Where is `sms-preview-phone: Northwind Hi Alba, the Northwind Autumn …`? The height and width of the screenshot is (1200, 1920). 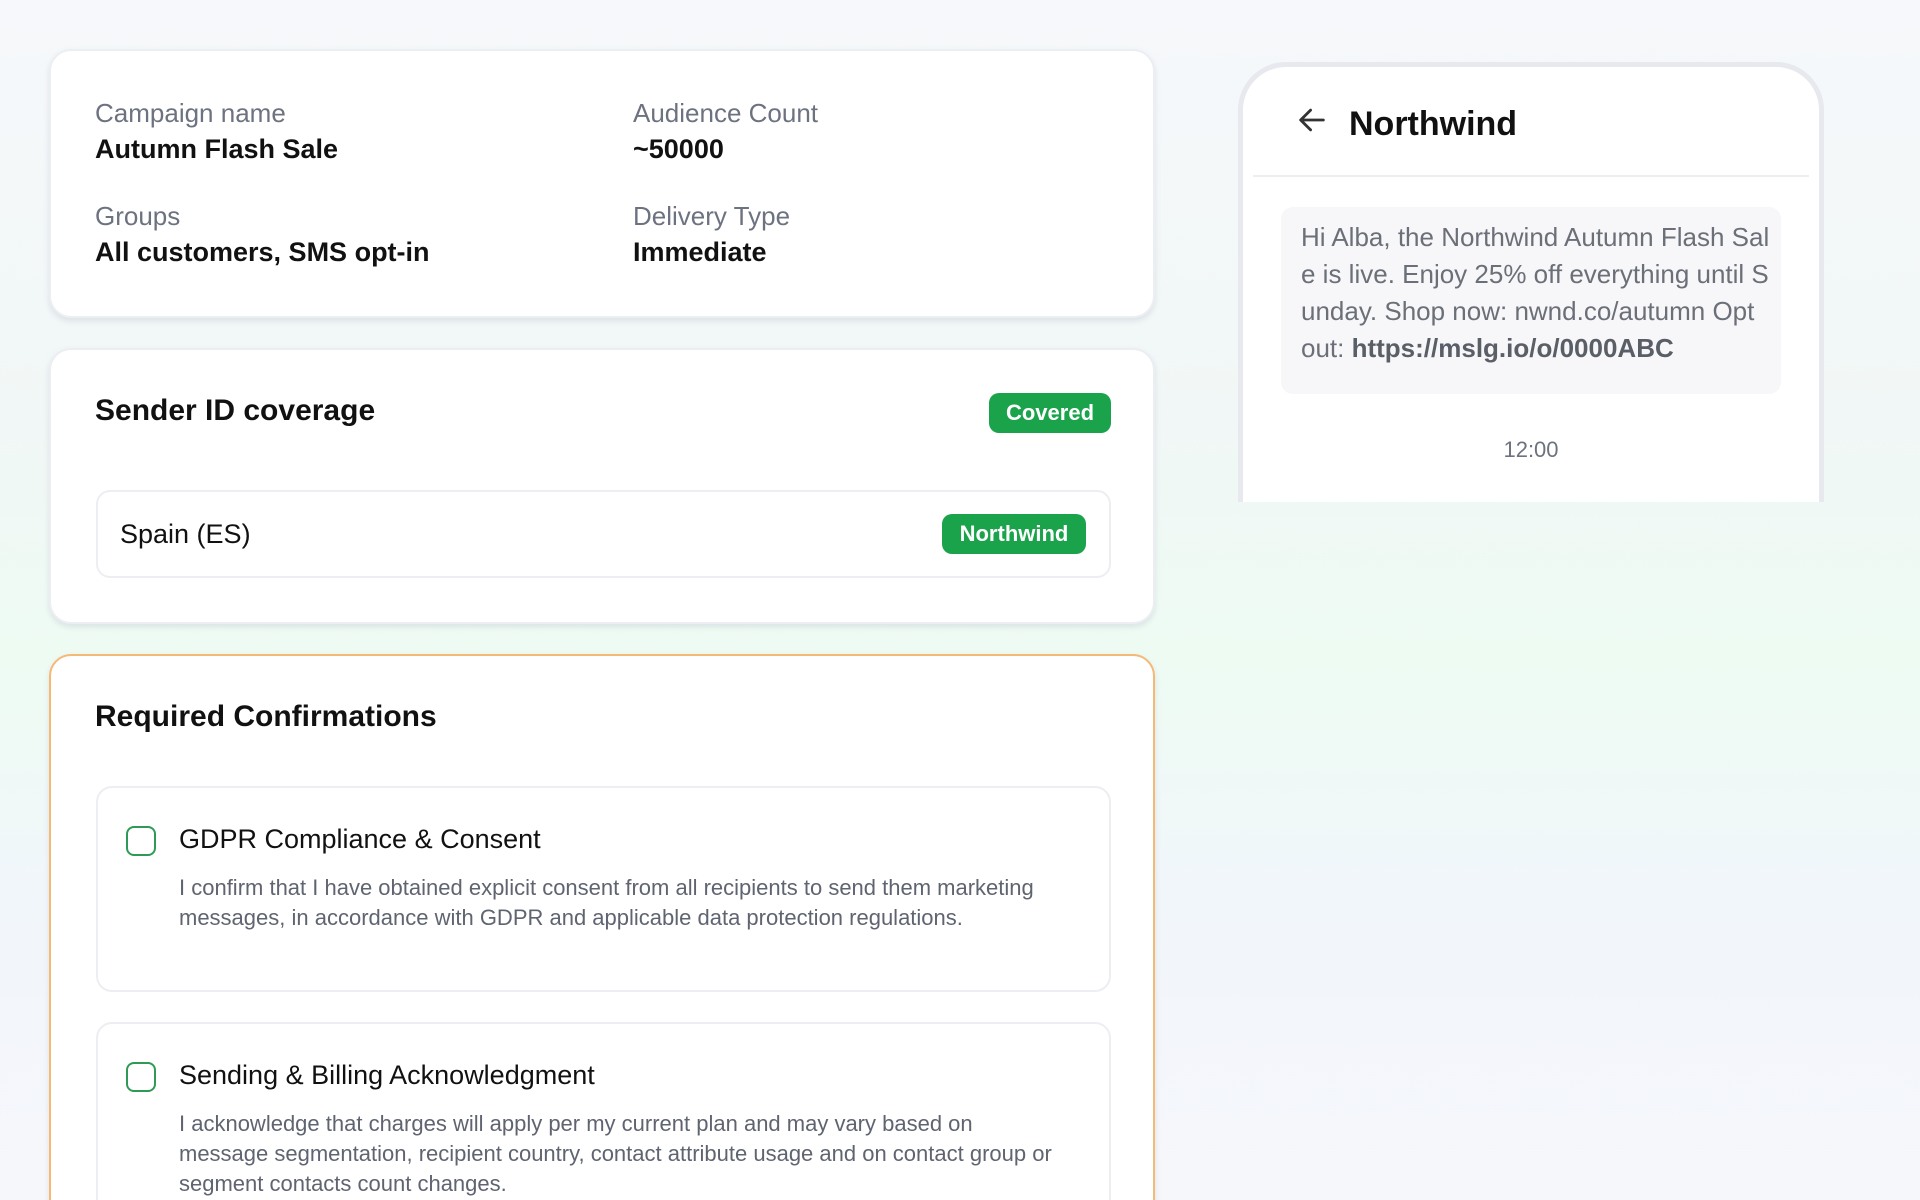
sms-preview-phone: Northwind Hi Alba, the Northwind Autumn … is located at coordinates (1531, 282).